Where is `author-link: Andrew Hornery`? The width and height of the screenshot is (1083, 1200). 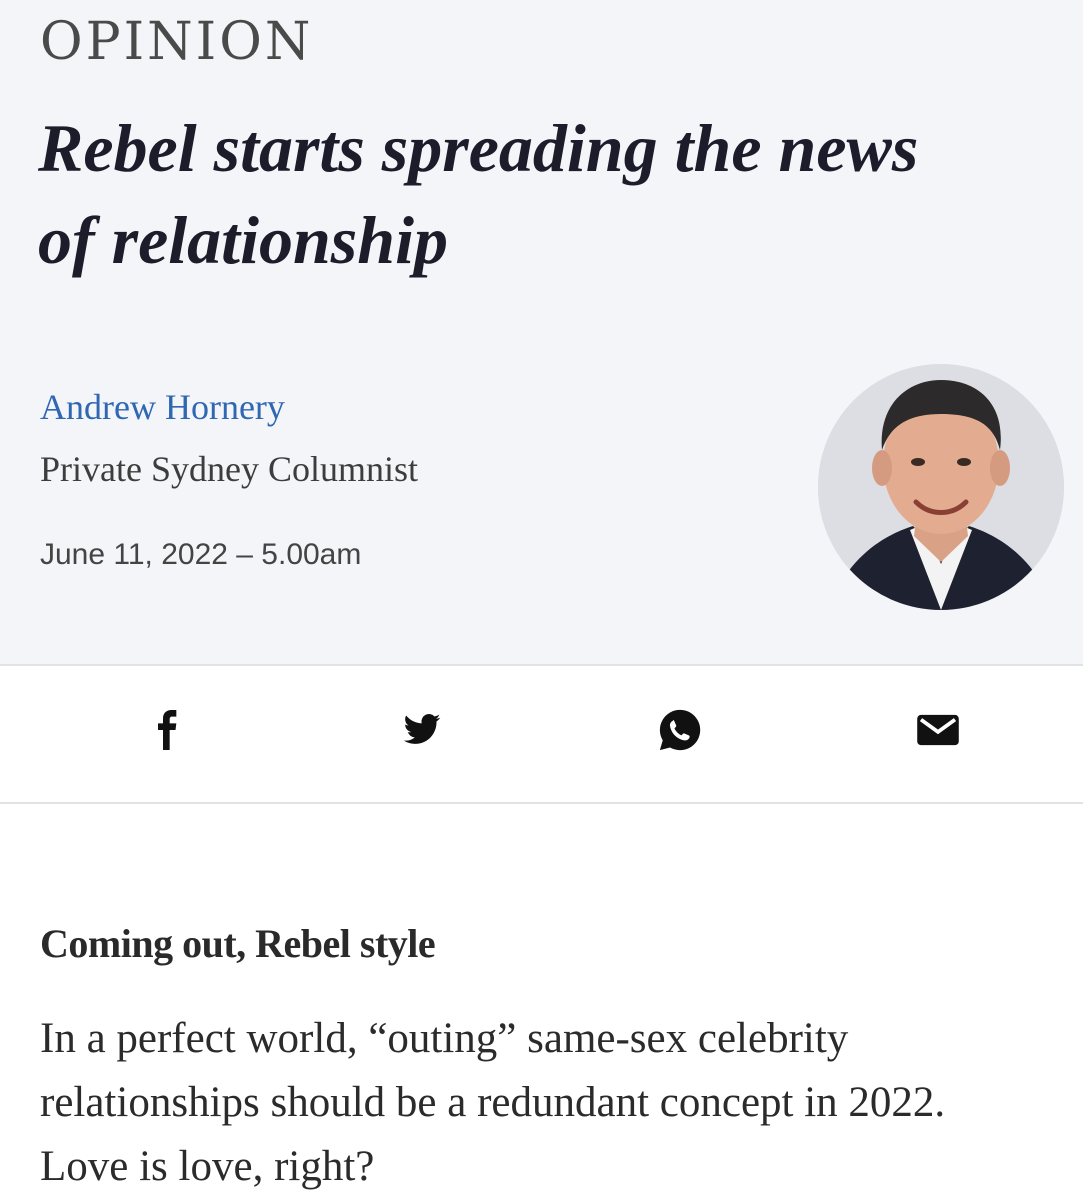 author-link: Andrew Hornery is located at coordinates (162, 407).